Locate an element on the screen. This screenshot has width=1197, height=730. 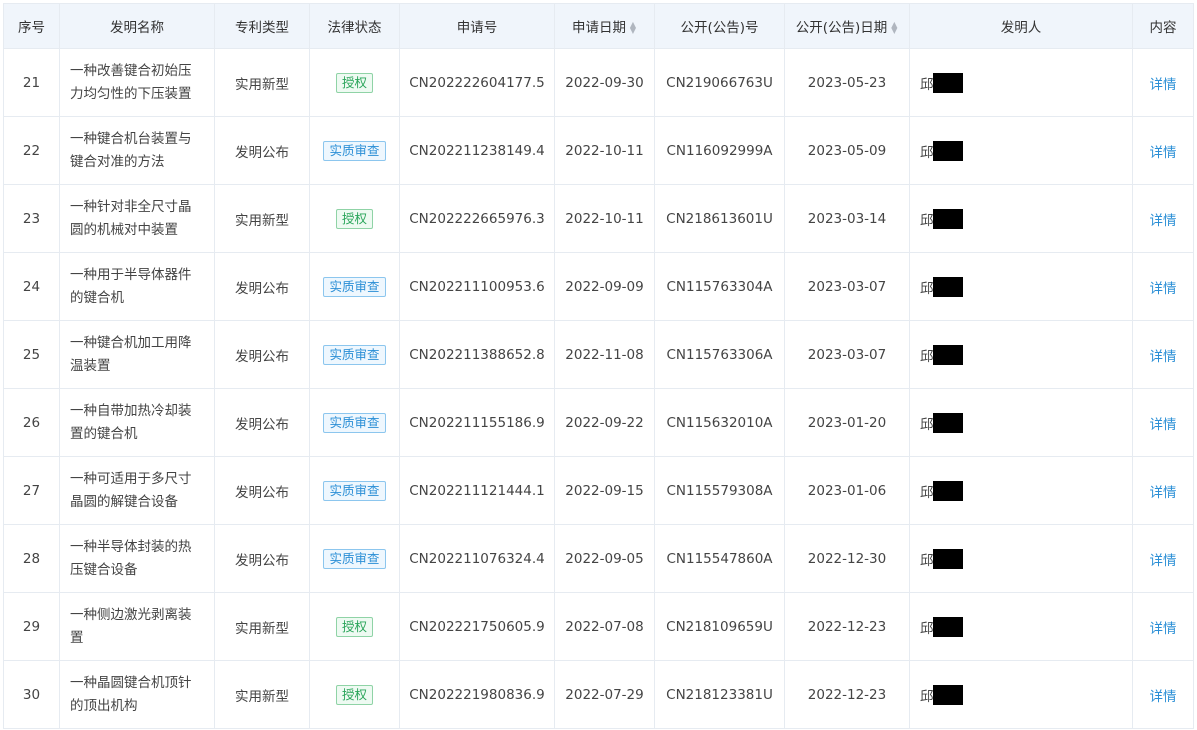
application-number: CN202221750605.9 is located at coordinates (477, 626).